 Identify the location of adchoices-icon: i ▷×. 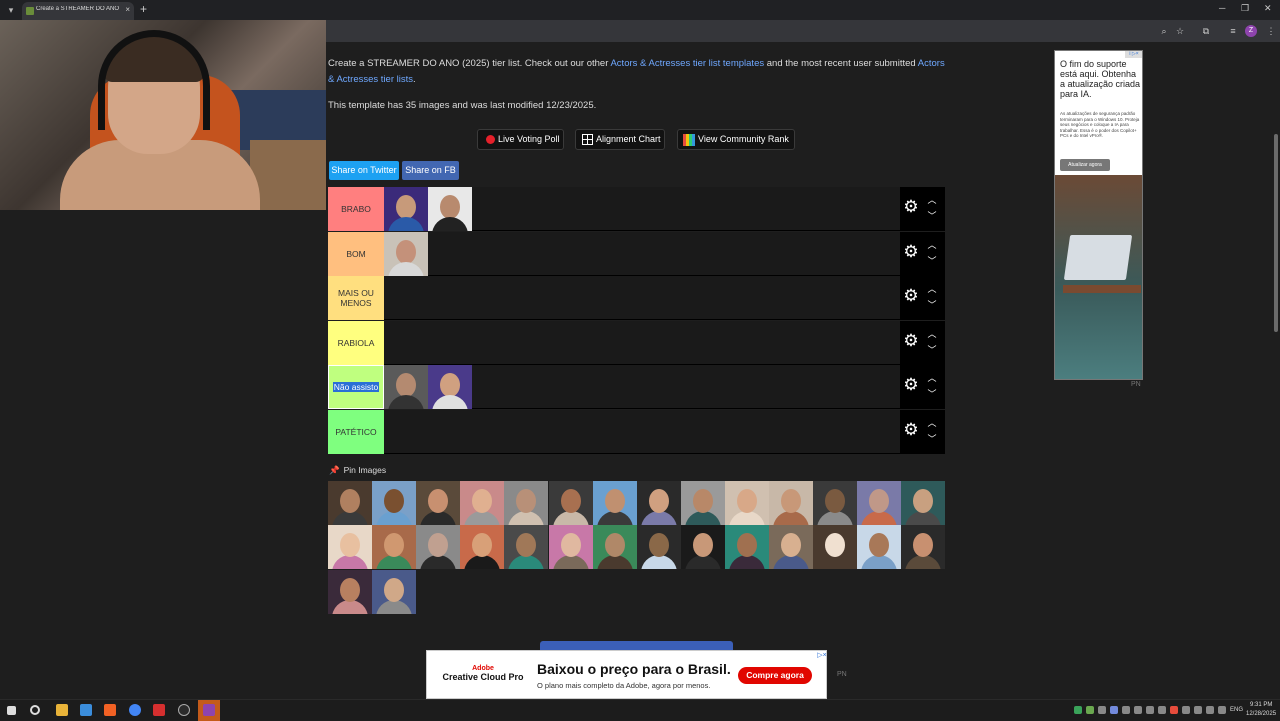
(1133, 54).